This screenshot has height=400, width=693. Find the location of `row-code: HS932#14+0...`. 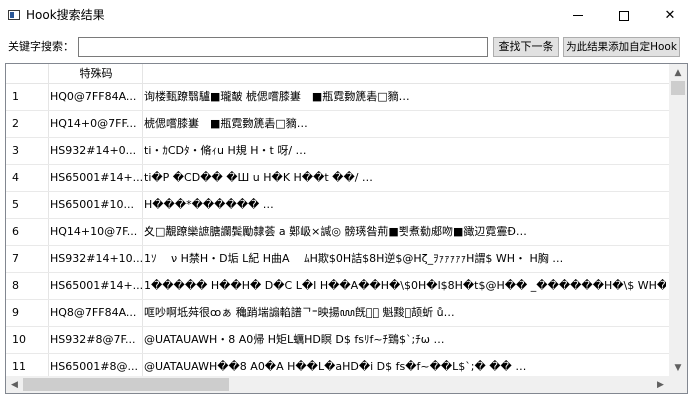

row-code: HS932#14+0... is located at coordinates (93, 150).